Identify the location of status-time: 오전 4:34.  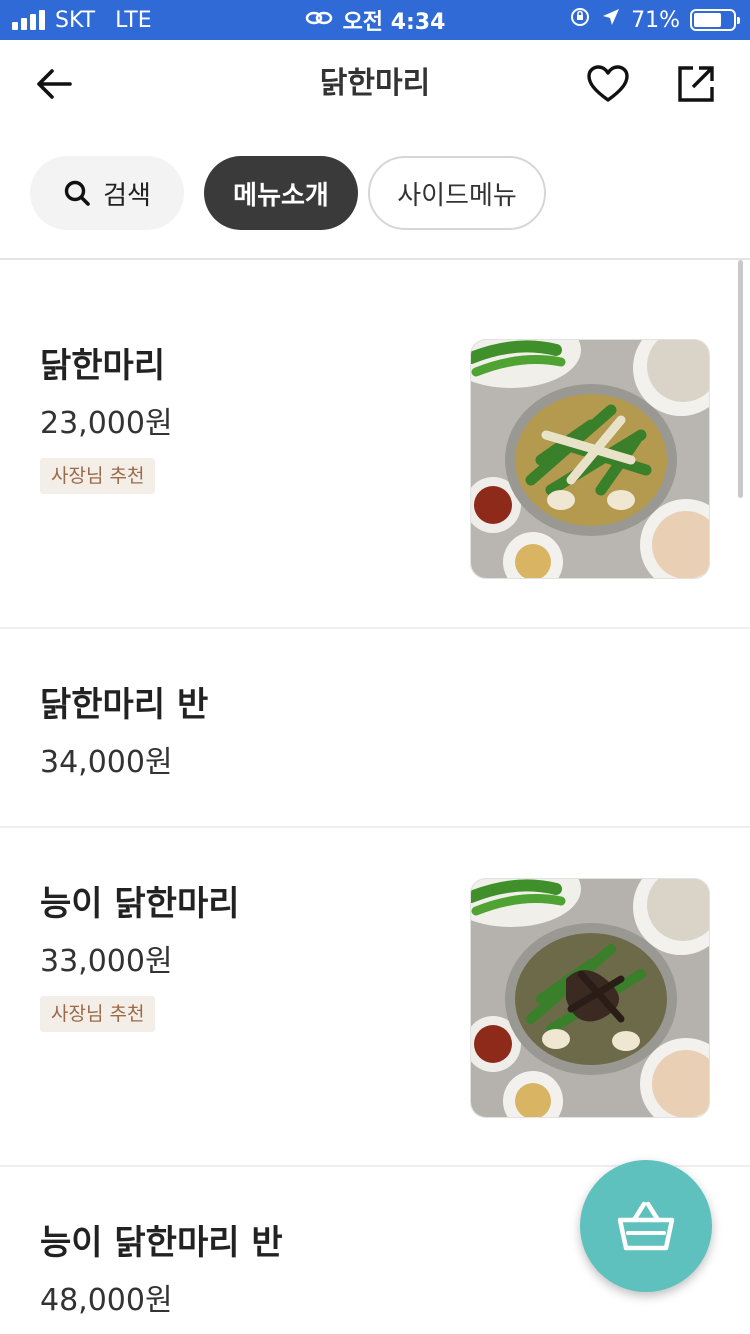
(394, 22).